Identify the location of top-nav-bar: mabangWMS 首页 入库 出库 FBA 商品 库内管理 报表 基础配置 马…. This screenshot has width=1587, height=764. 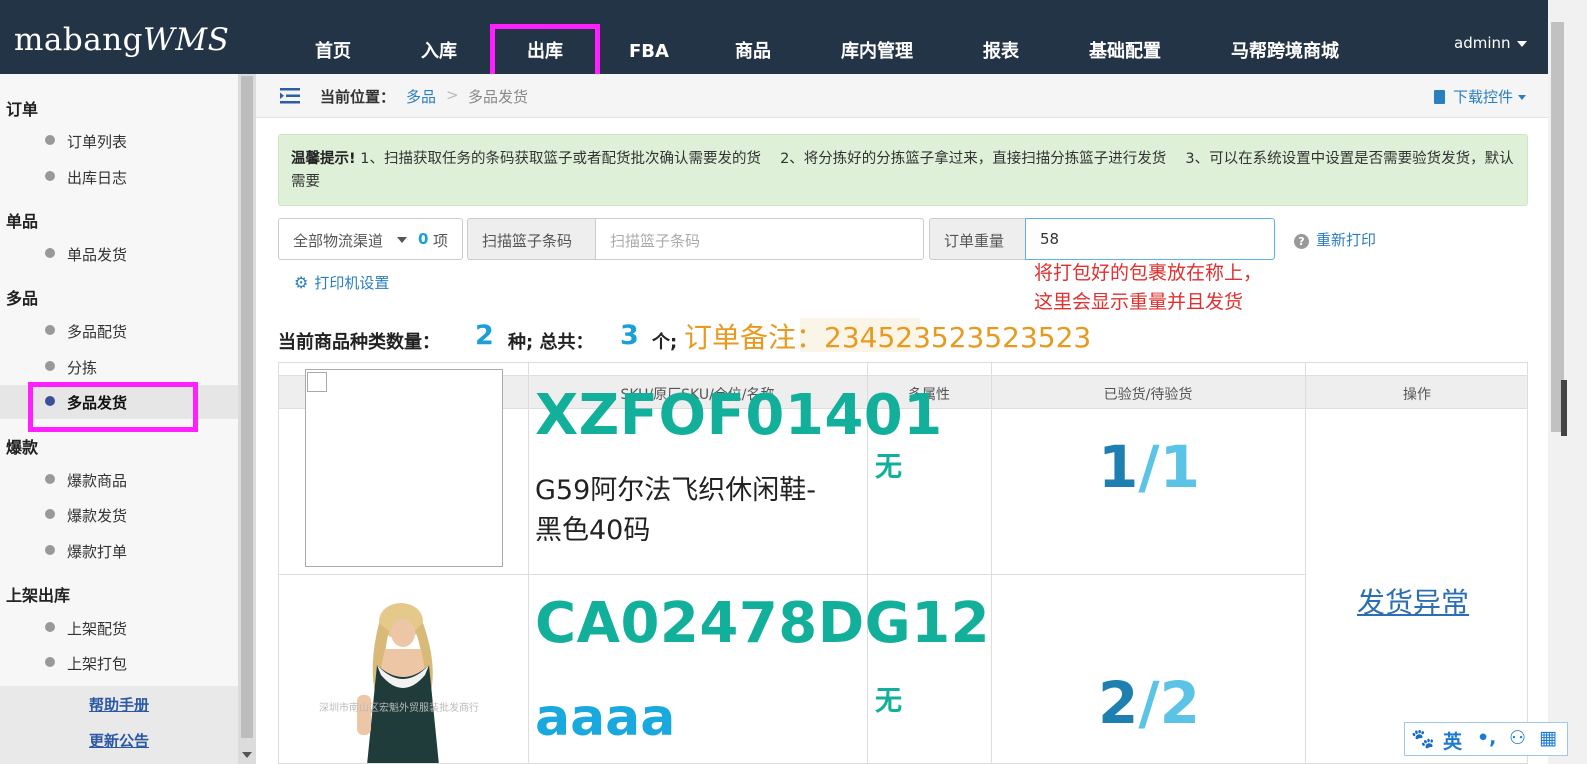
(774, 40).